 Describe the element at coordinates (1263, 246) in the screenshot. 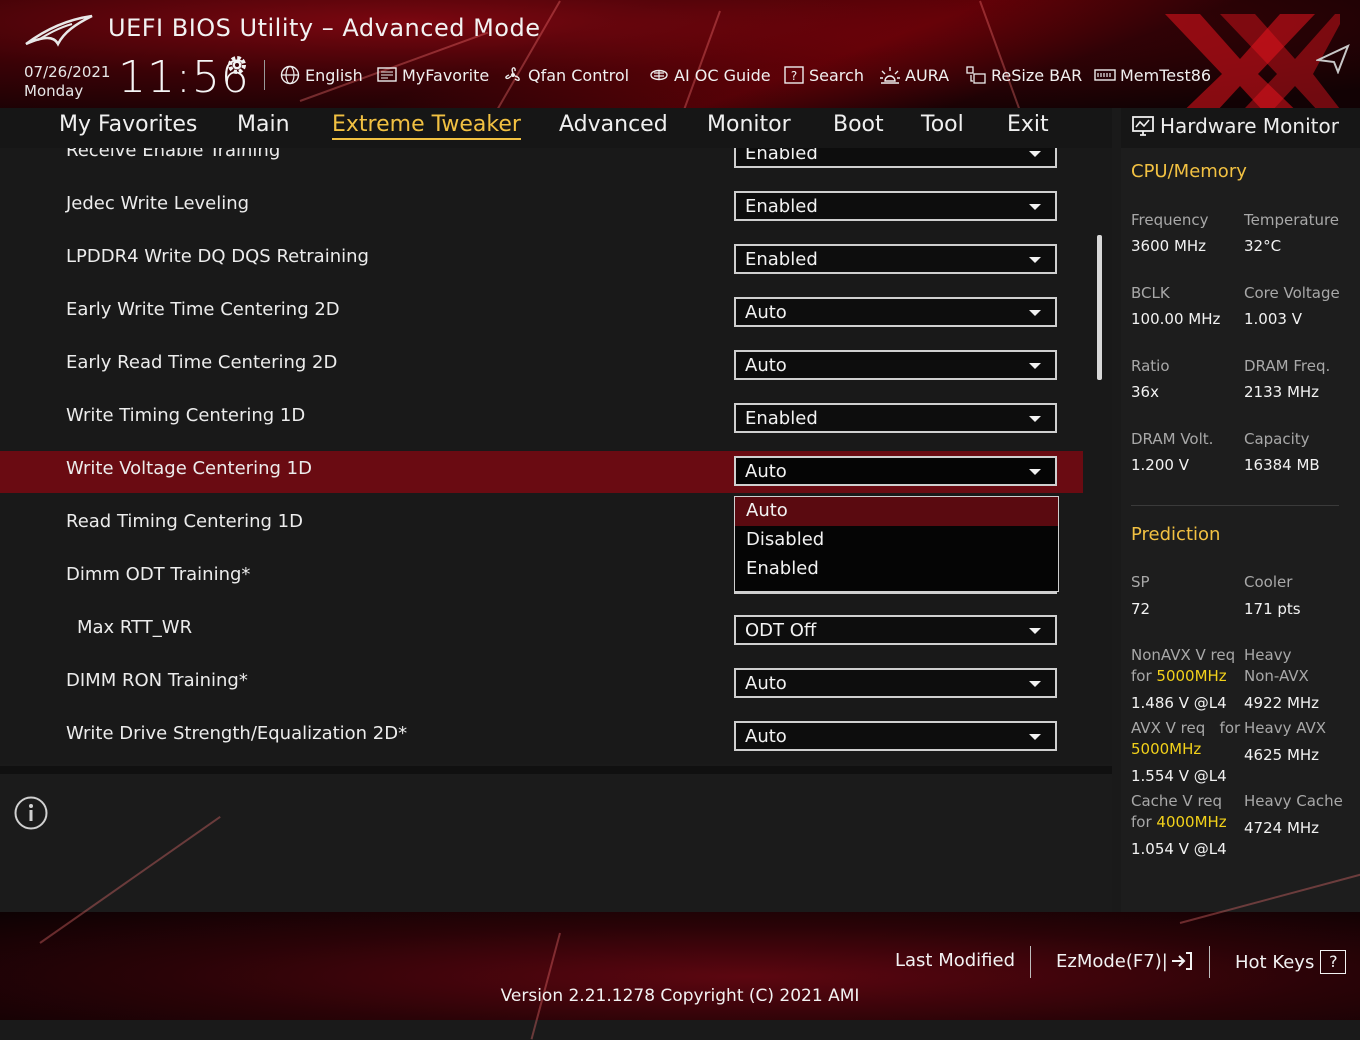

I see `temperature-value: 32°C` at that location.